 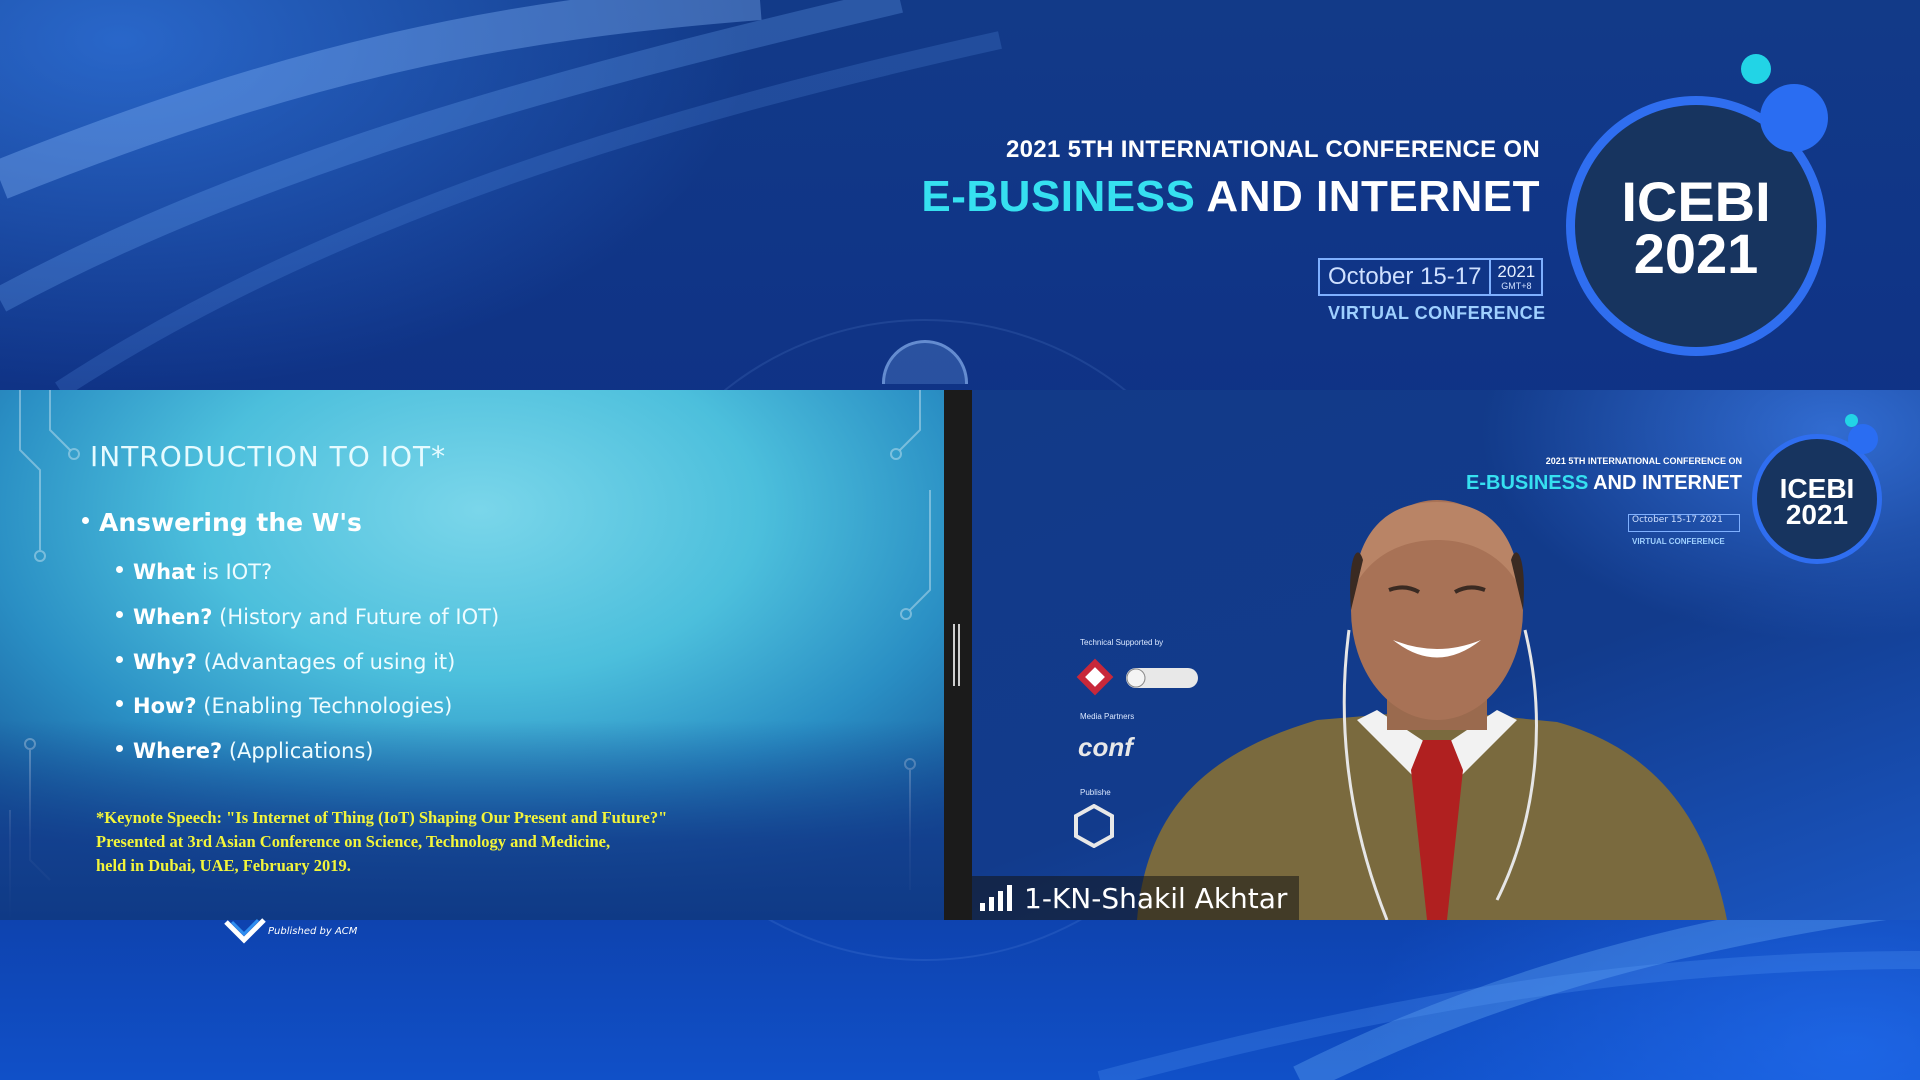 I want to click on publisher-logo, so click(x=1094, y=826).